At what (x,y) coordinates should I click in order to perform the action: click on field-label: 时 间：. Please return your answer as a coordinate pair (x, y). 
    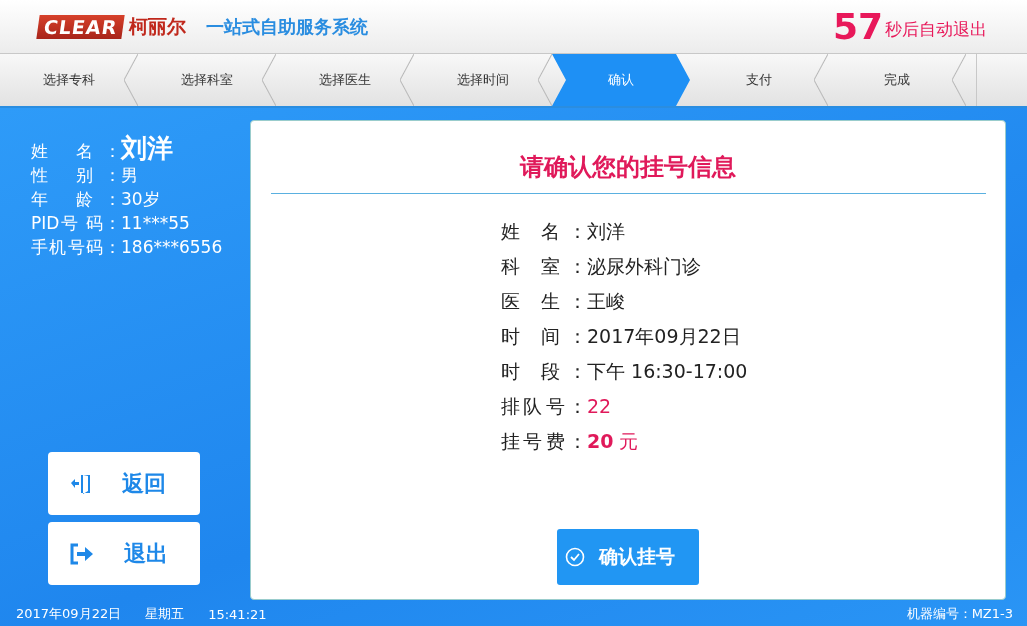
    Looking at the image, I should click on (544, 336).